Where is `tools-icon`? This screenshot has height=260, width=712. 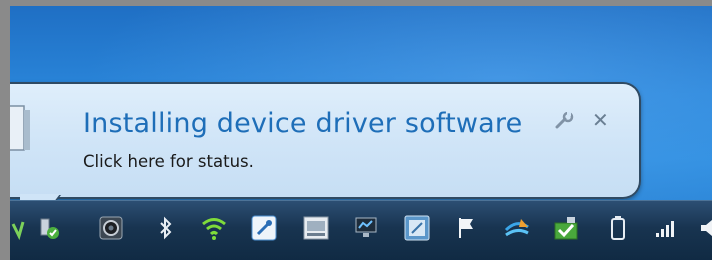 tools-icon is located at coordinates (264, 228).